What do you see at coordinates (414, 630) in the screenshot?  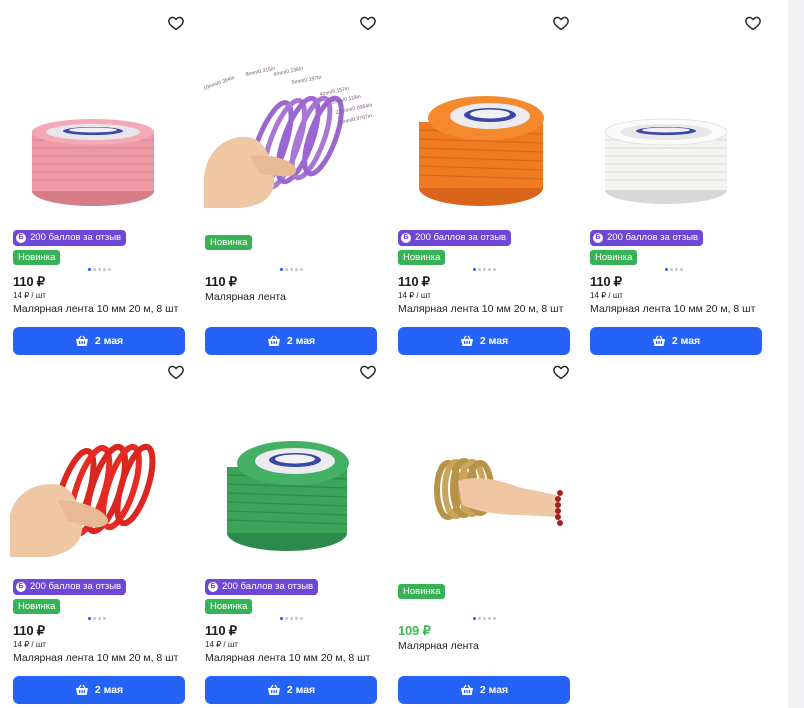 I see `price: 109 ₽` at bounding box center [414, 630].